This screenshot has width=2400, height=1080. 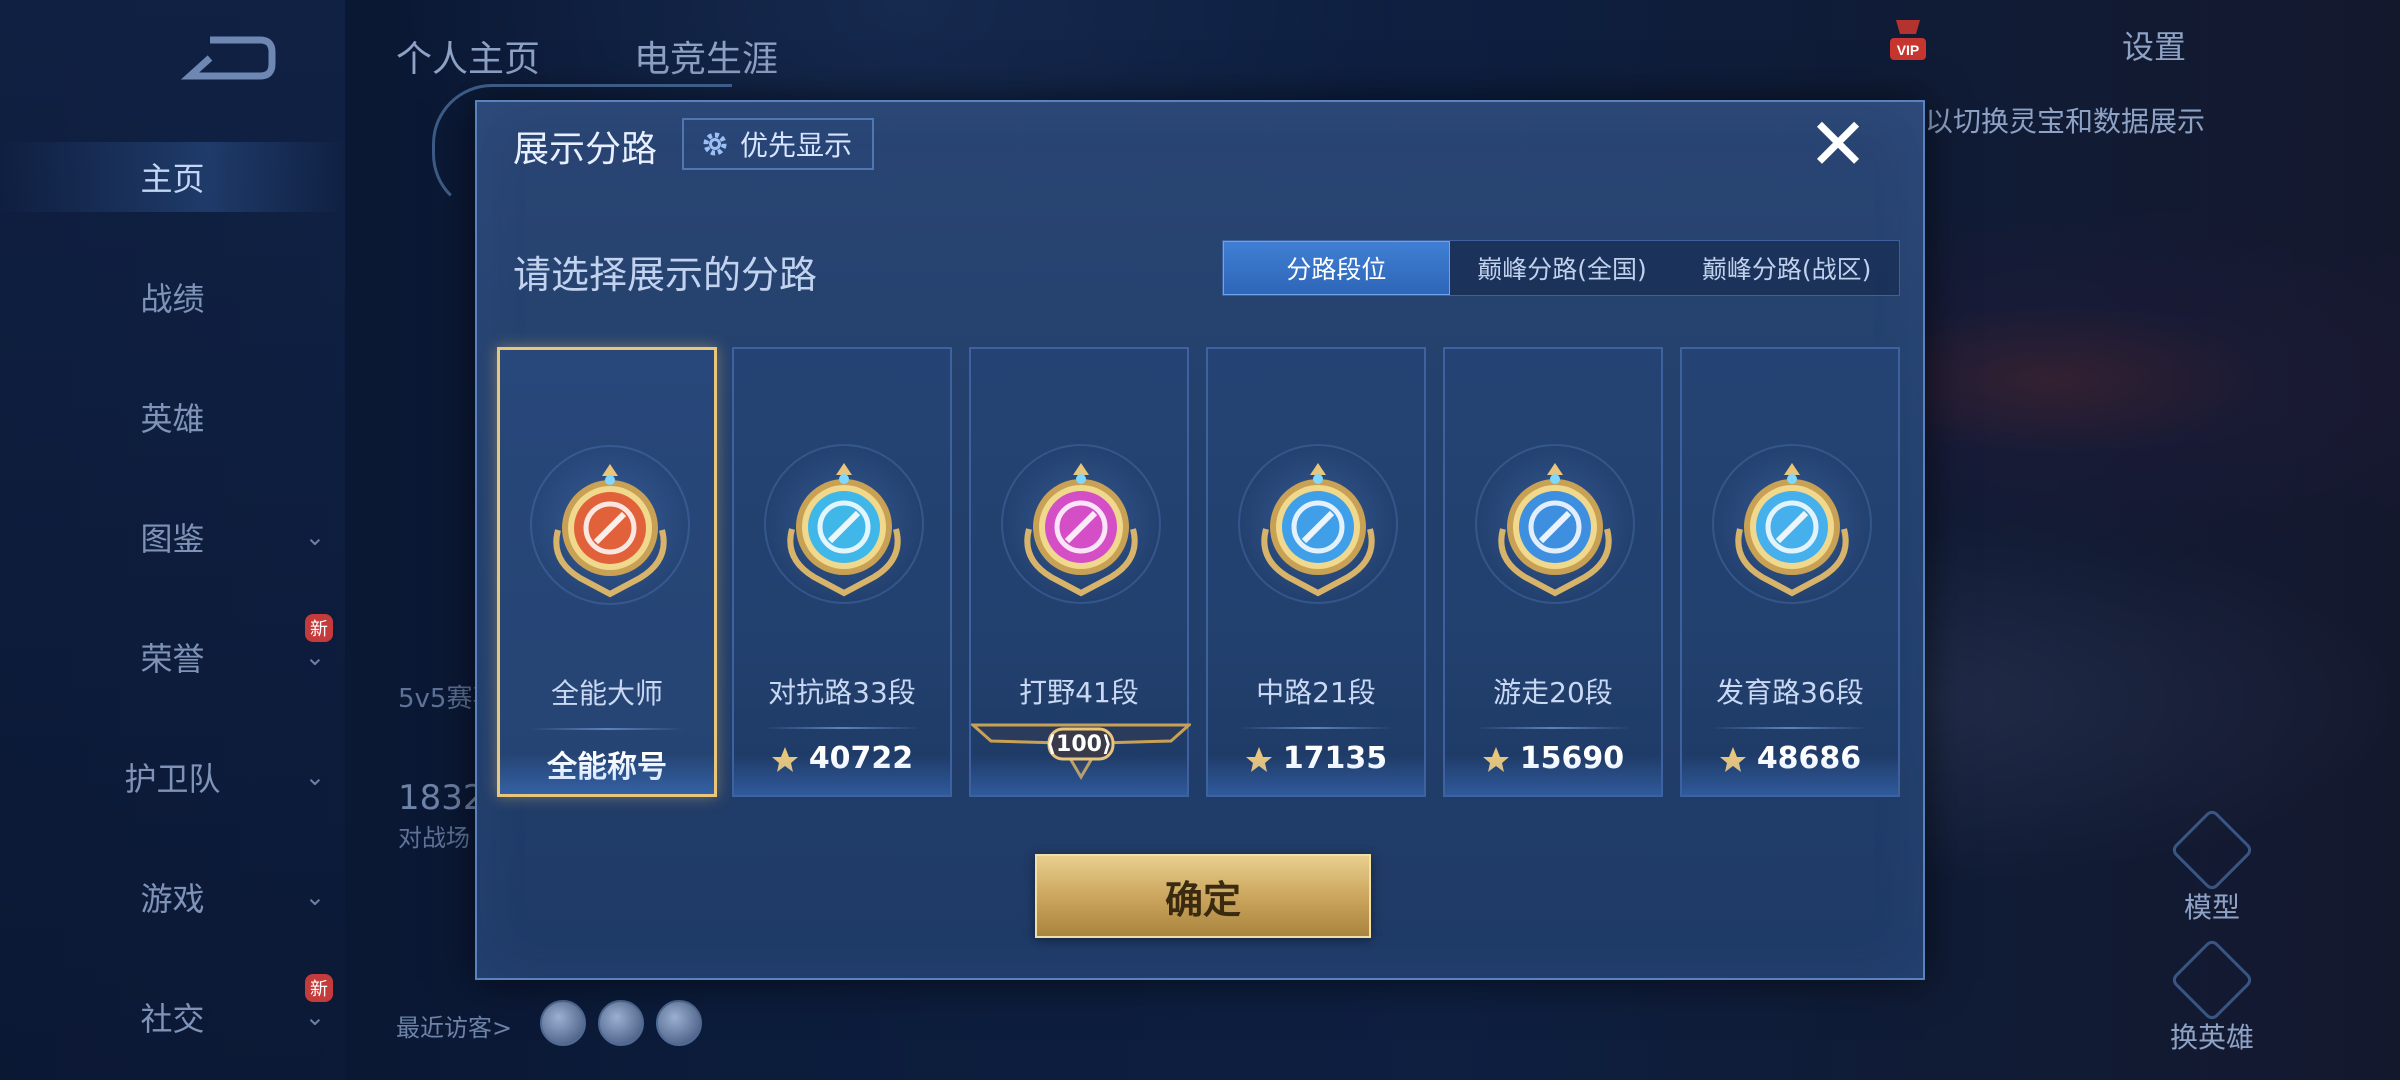 What do you see at coordinates (434, 838) in the screenshot?
I see `match-count-label: 对战场` at bounding box center [434, 838].